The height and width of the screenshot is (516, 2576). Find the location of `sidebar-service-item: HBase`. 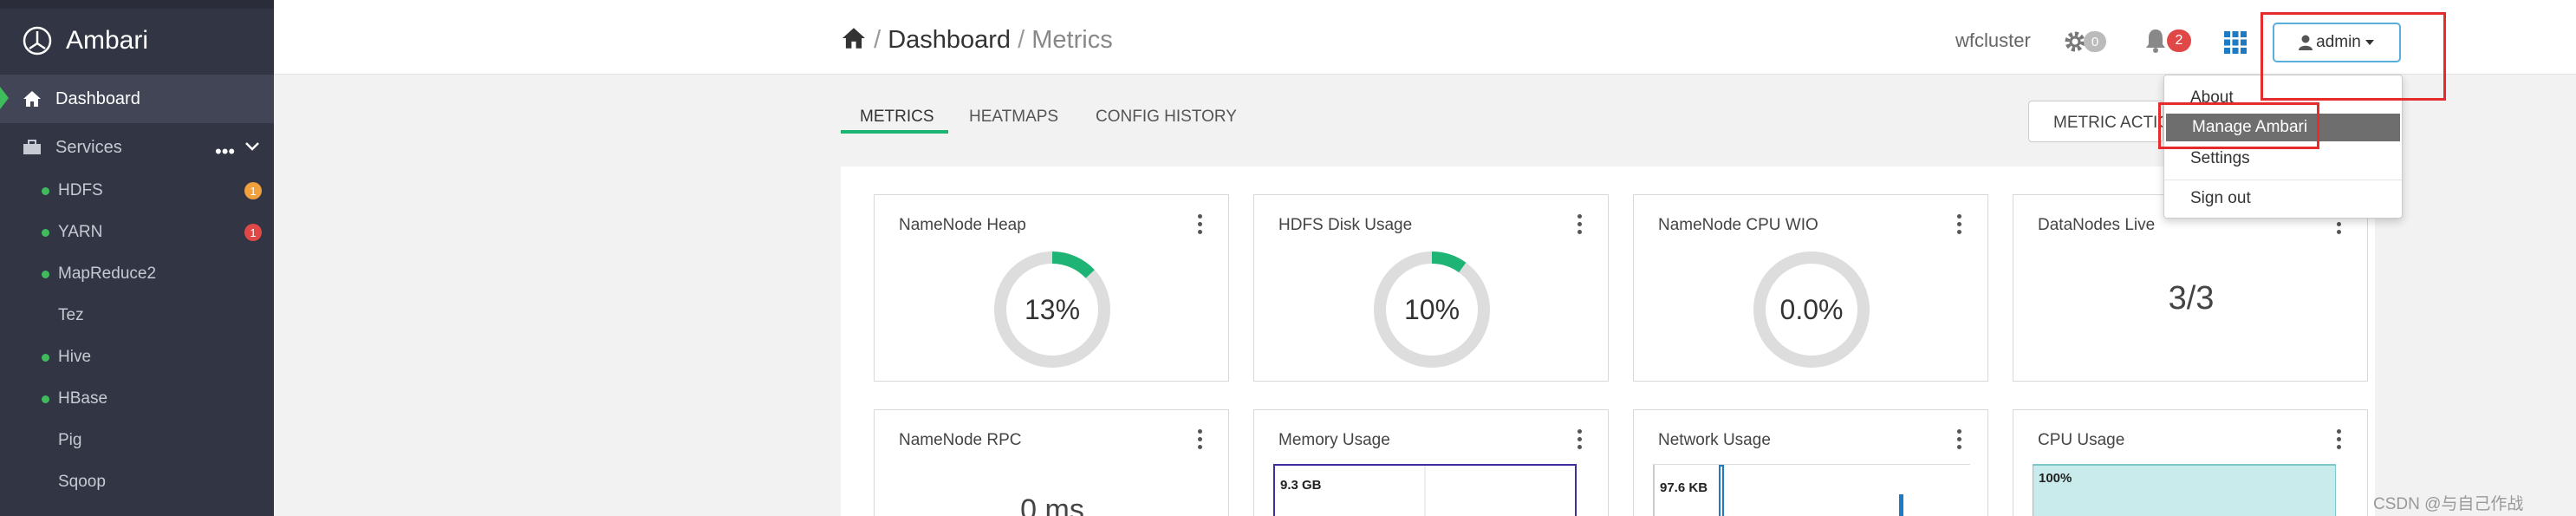

sidebar-service-item: HBase is located at coordinates (137, 399).